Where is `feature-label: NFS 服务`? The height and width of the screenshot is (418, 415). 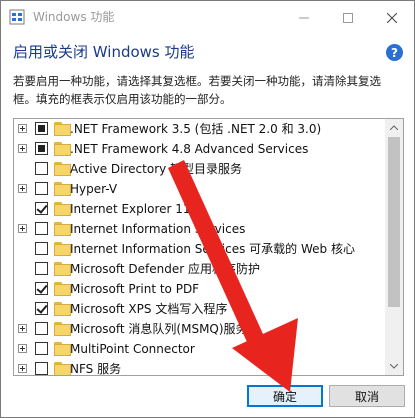
feature-label: NFS 服务 is located at coordinates (96, 369).